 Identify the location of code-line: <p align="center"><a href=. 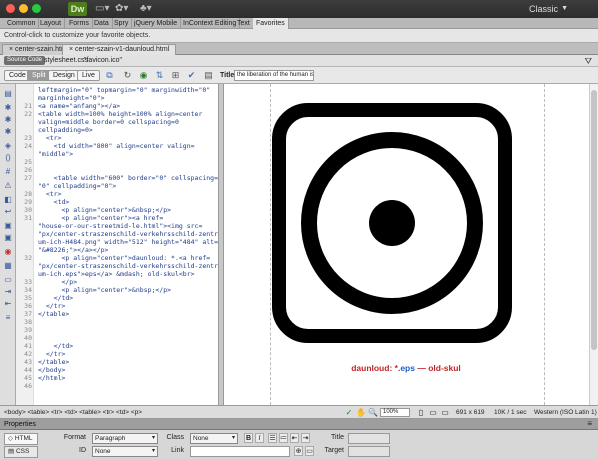
(100, 218).